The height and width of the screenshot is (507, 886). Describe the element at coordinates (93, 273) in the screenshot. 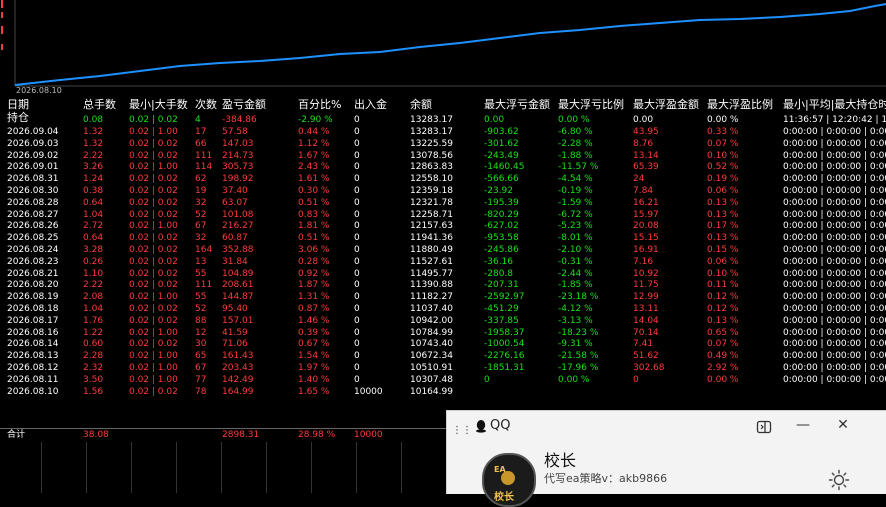

I see `cell-total-lots: 1.10` at that location.